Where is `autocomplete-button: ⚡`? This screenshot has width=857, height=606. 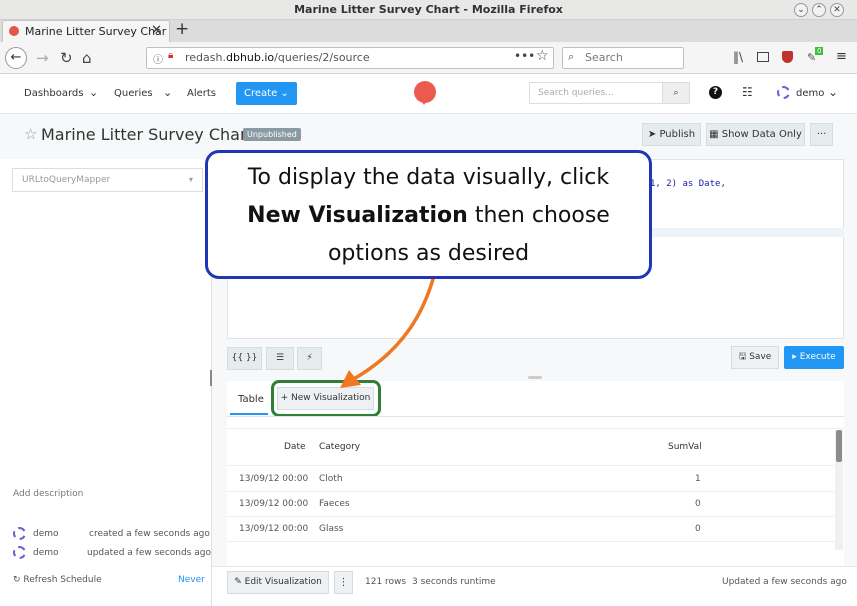 autocomplete-button: ⚡ is located at coordinates (309, 358).